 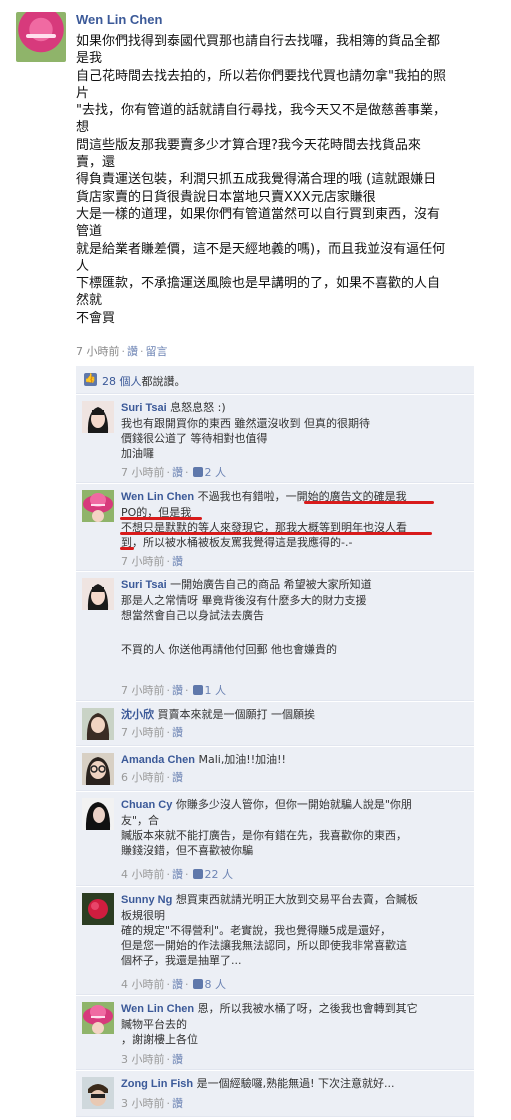 What do you see at coordinates (258, 284) in the screenshot?
I see `post-line: 下標匯款，不承擔運送風險也是早講明的了，如果不喜歡的人自` at bounding box center [258, 284].